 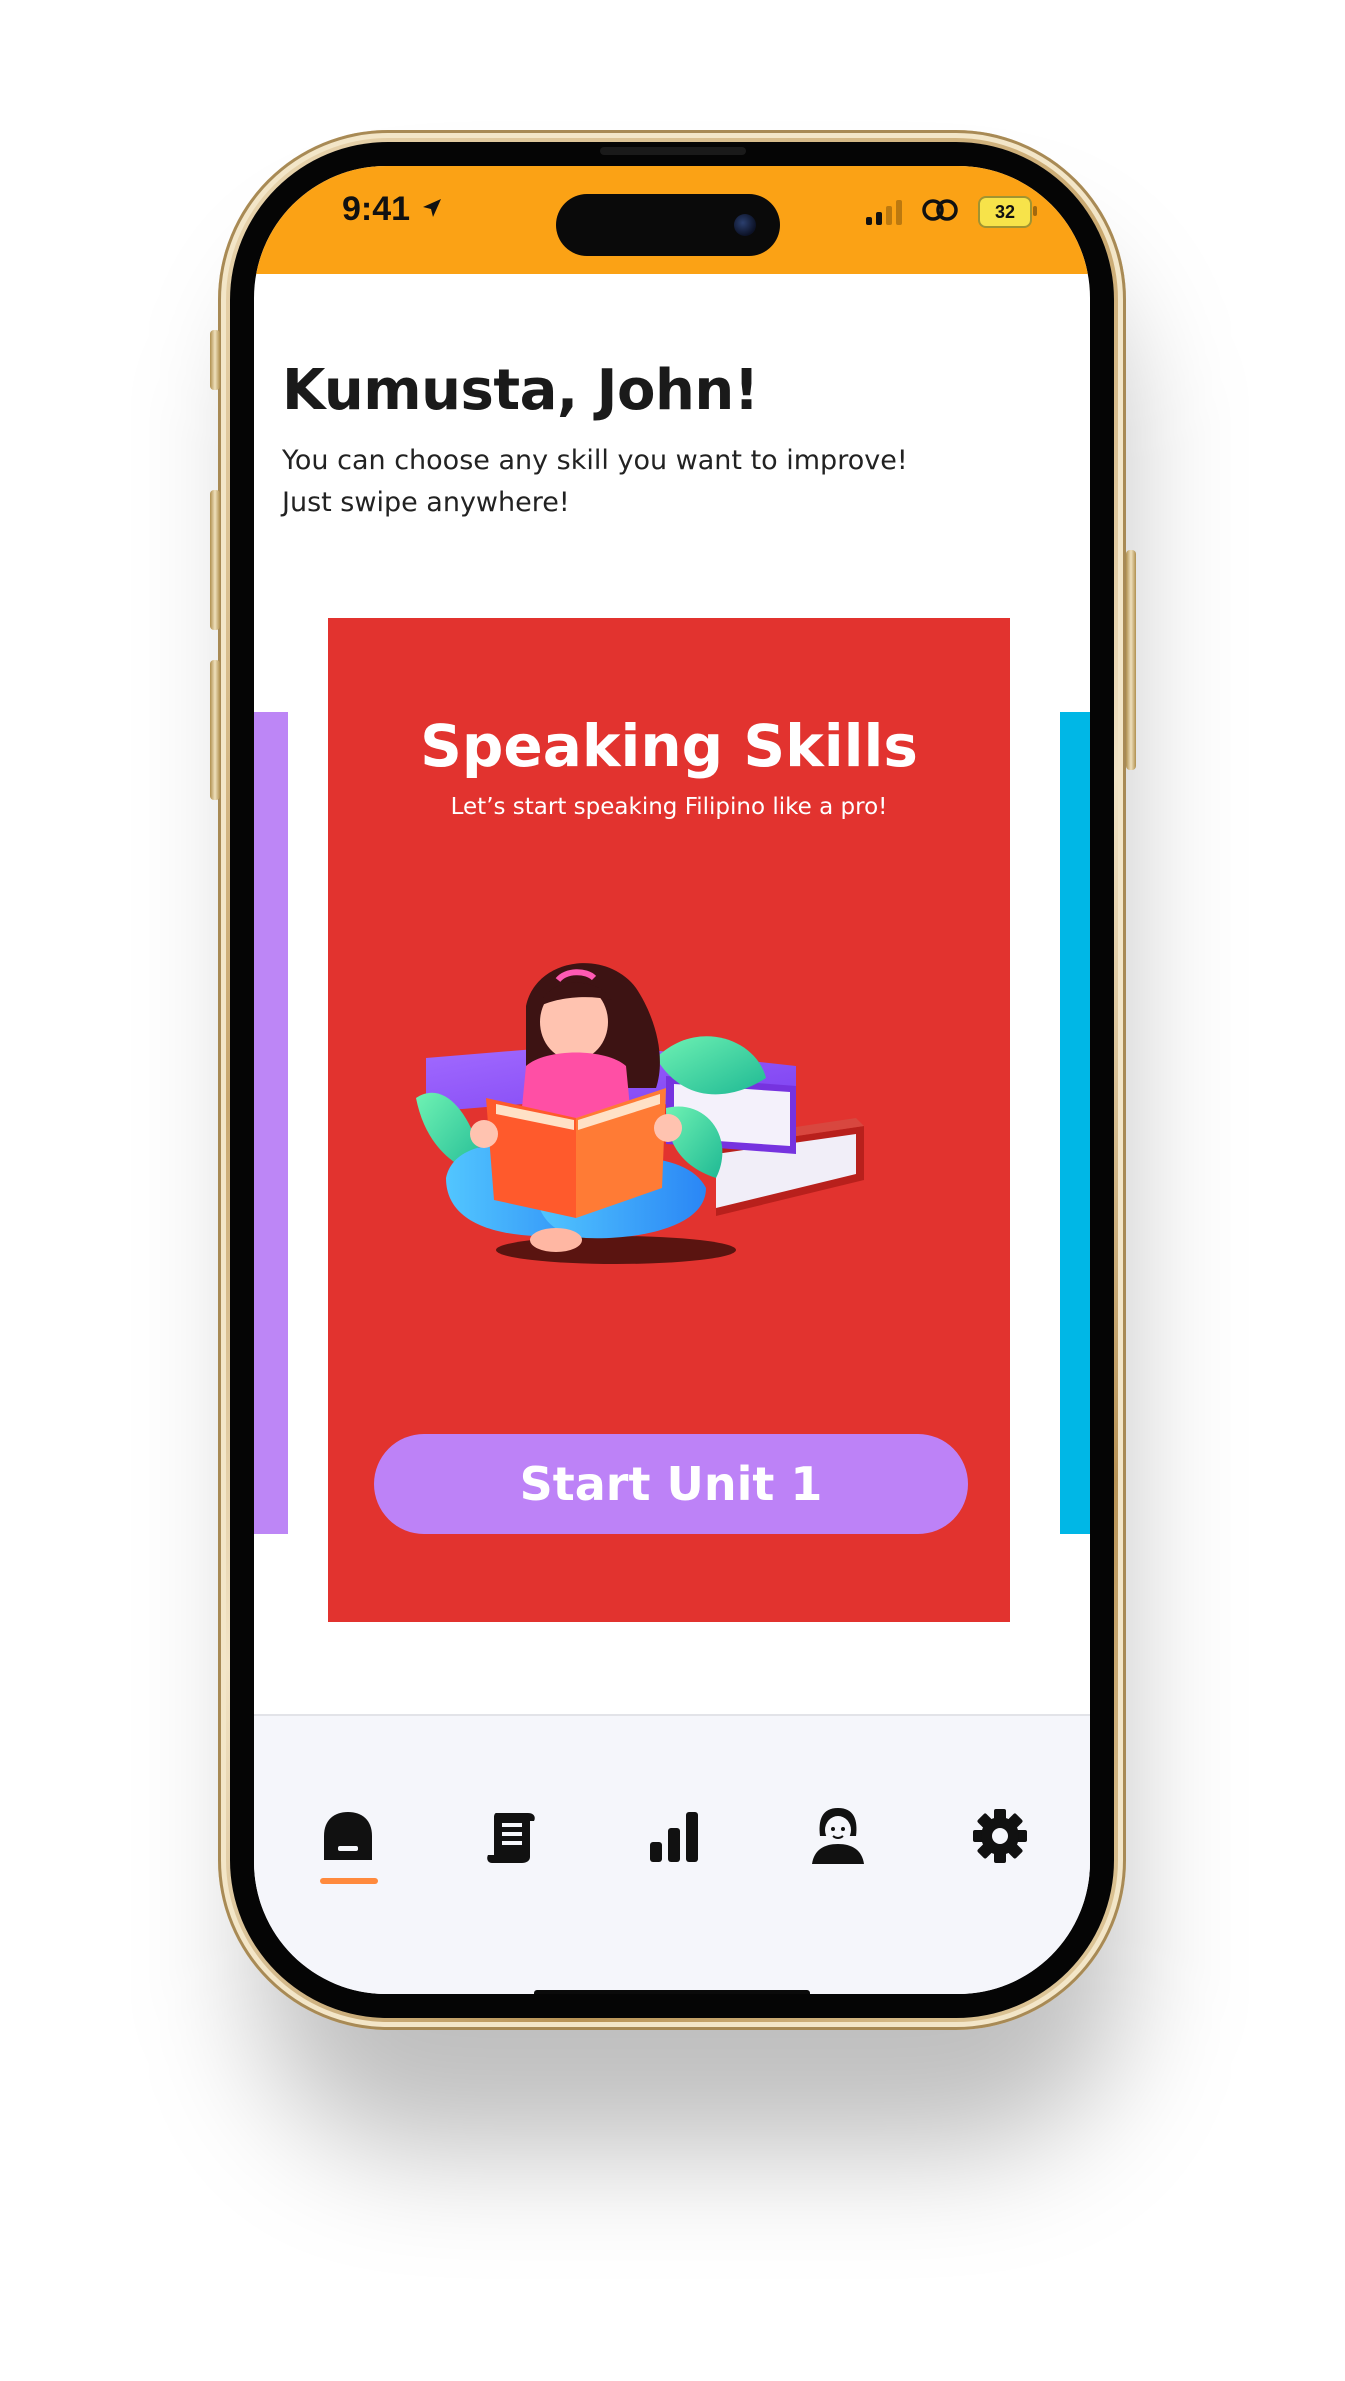 What do you see at coordinates (884, 212) in the screenshot?
I see `cellular-signal-icon` at bounding box center [884, 212].